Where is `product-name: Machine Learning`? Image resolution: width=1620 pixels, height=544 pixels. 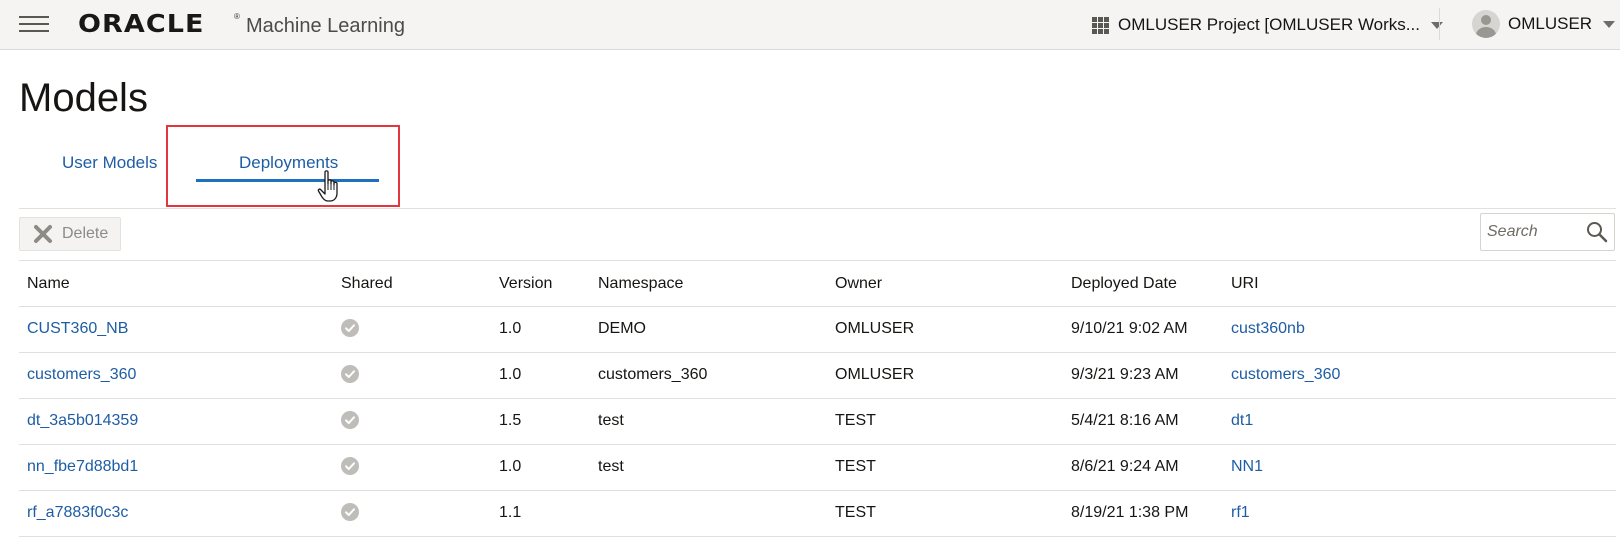
product-name: Machine Learning is located at coordinates (325, 26).